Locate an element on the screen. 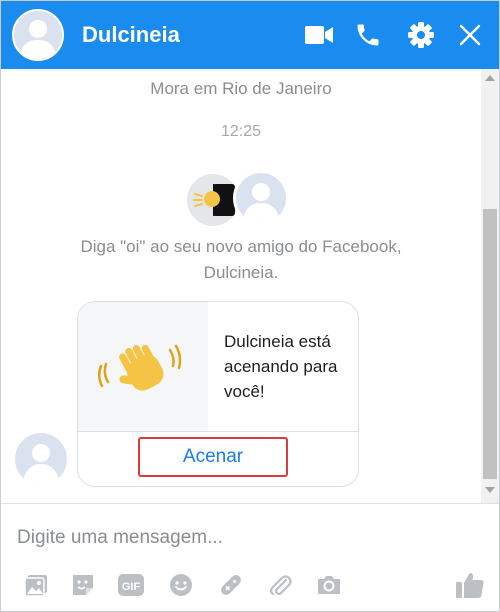 The image size is (500, 612). waving-hand-icon is located at coordinates (140, 367).